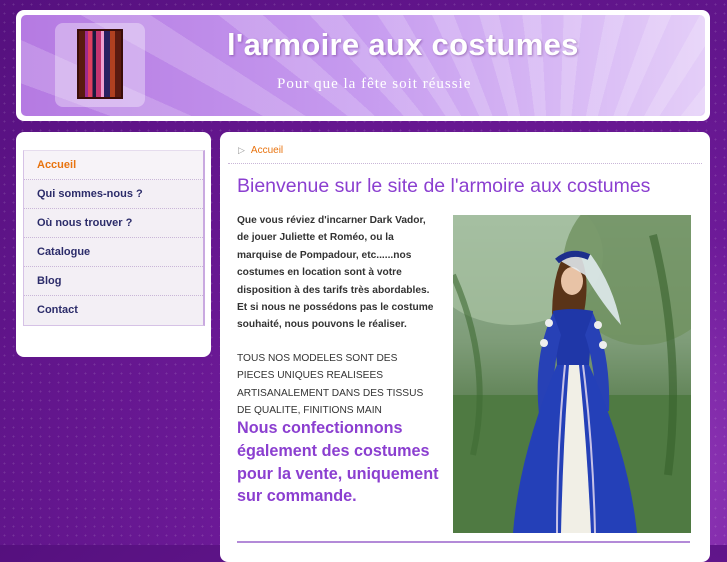  Describe the element at coordinates (113, 310) in the screenshot. I see `nav-item-contact: Contact` at that location.